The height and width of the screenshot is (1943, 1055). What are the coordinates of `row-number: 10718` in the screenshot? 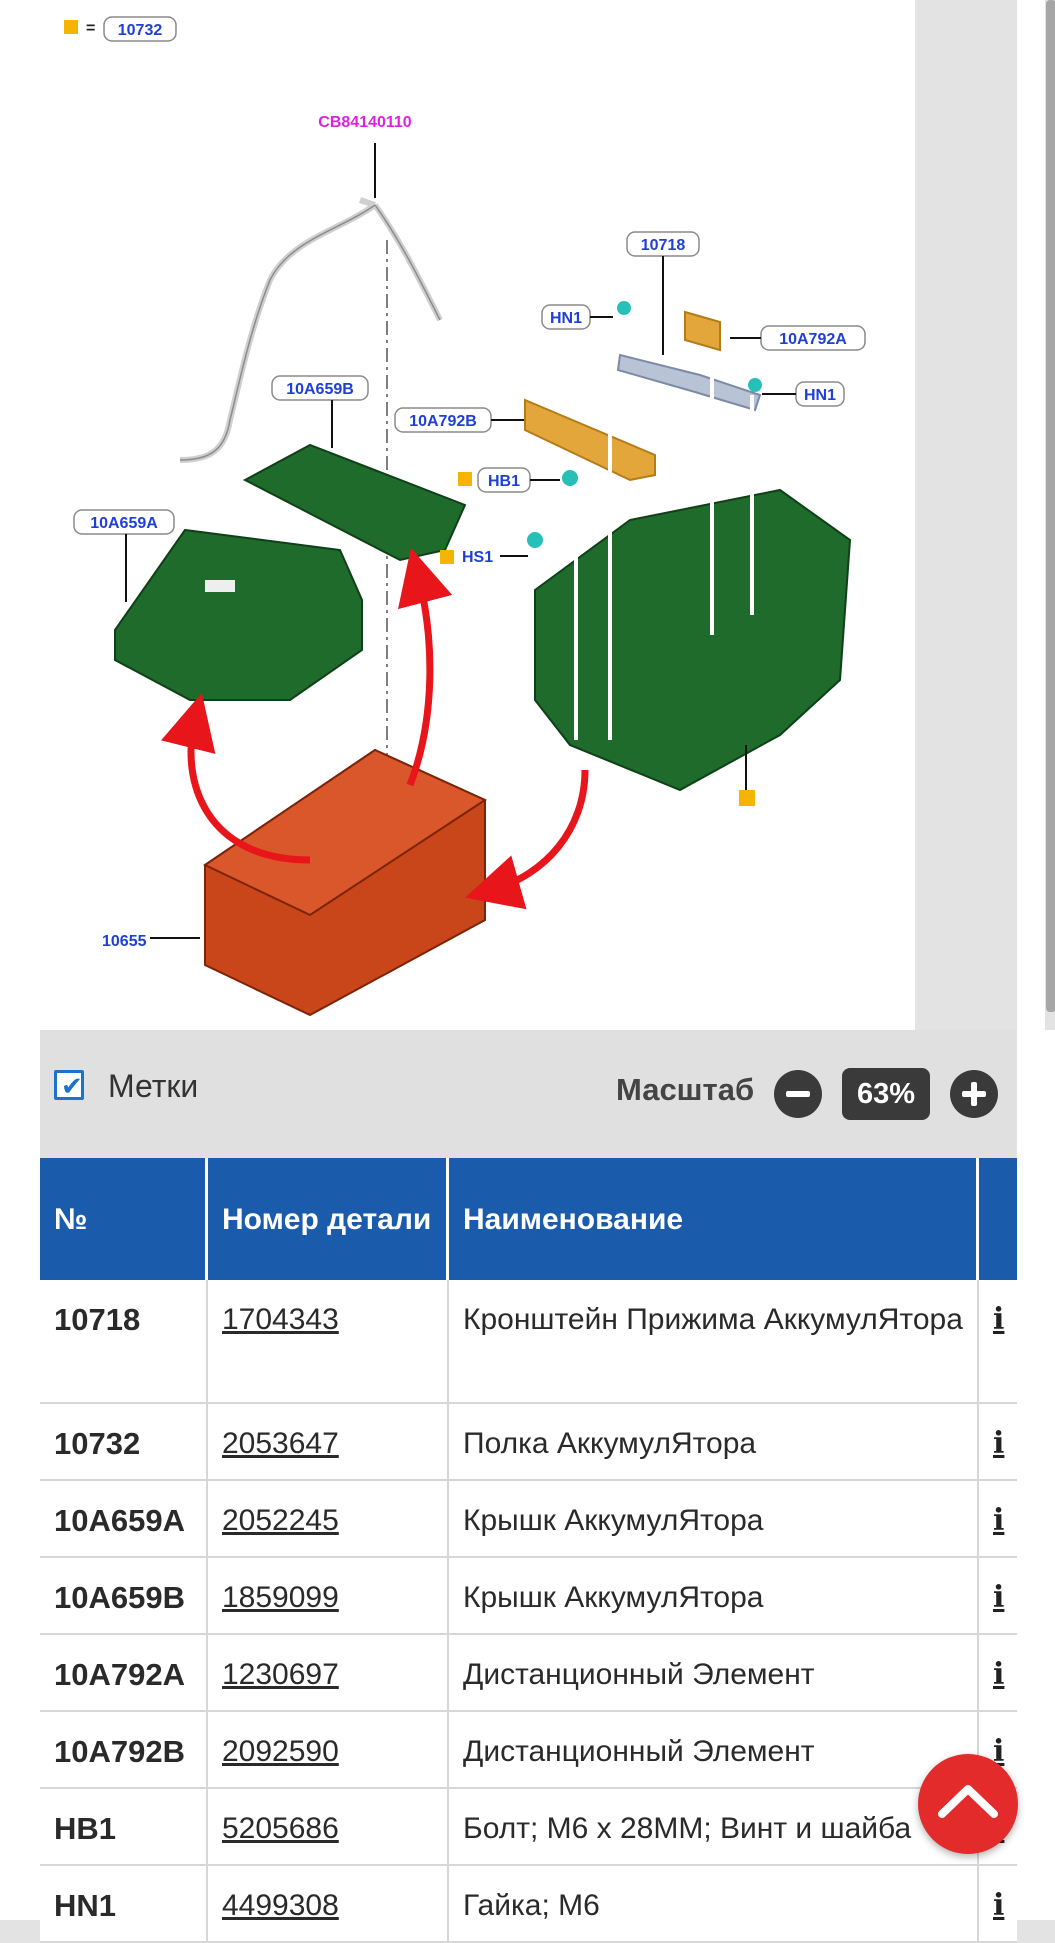 It's located at (124, 1341).